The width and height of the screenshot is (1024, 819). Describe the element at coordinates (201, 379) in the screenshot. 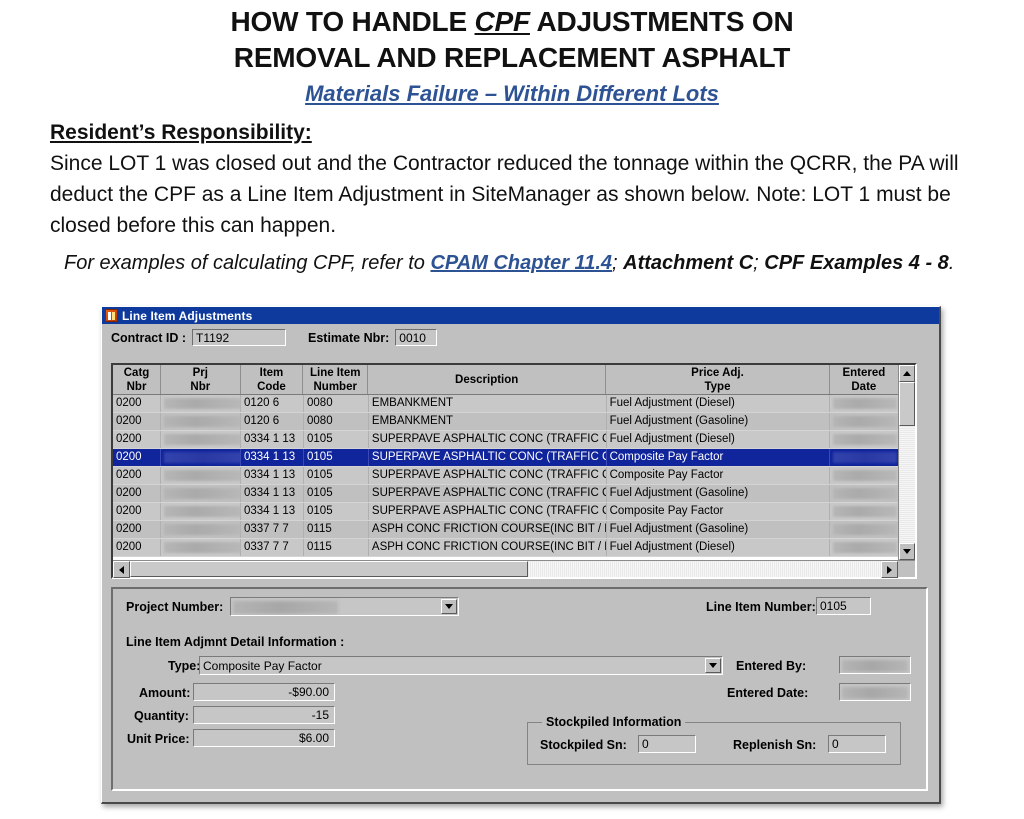

I see `column-header-prj-nbr: Prj Nbr` at that location.